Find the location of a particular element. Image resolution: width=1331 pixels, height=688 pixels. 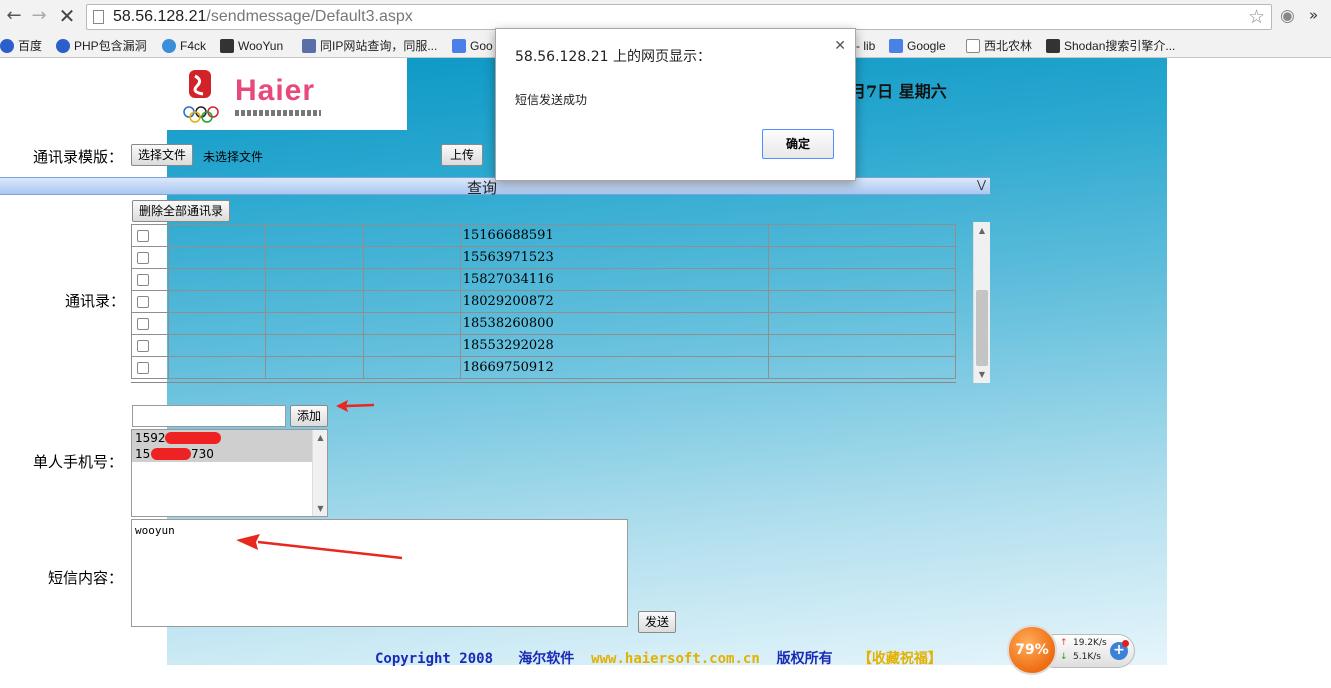

bookmark-label: WooYun is located at coordinates (261, 46).